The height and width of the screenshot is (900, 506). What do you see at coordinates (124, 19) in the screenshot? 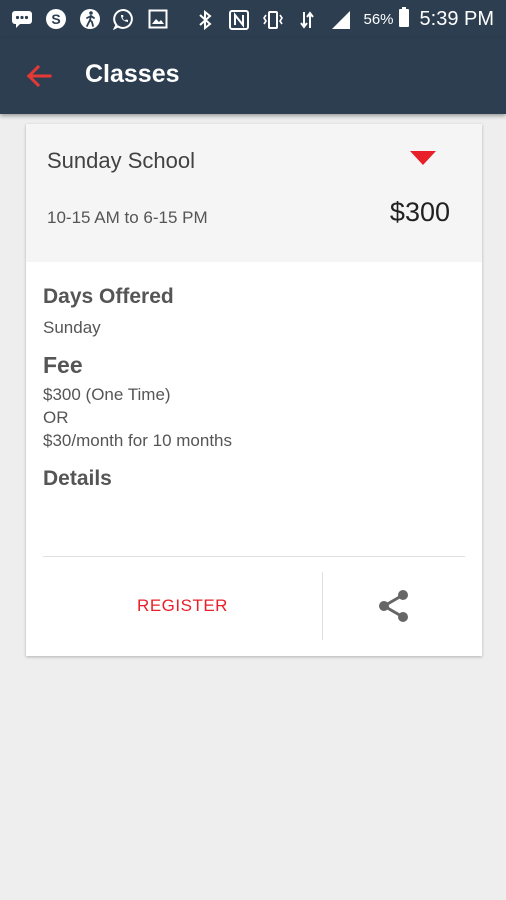
I see `whatsapp-icon` at bounding box center [124, 19].